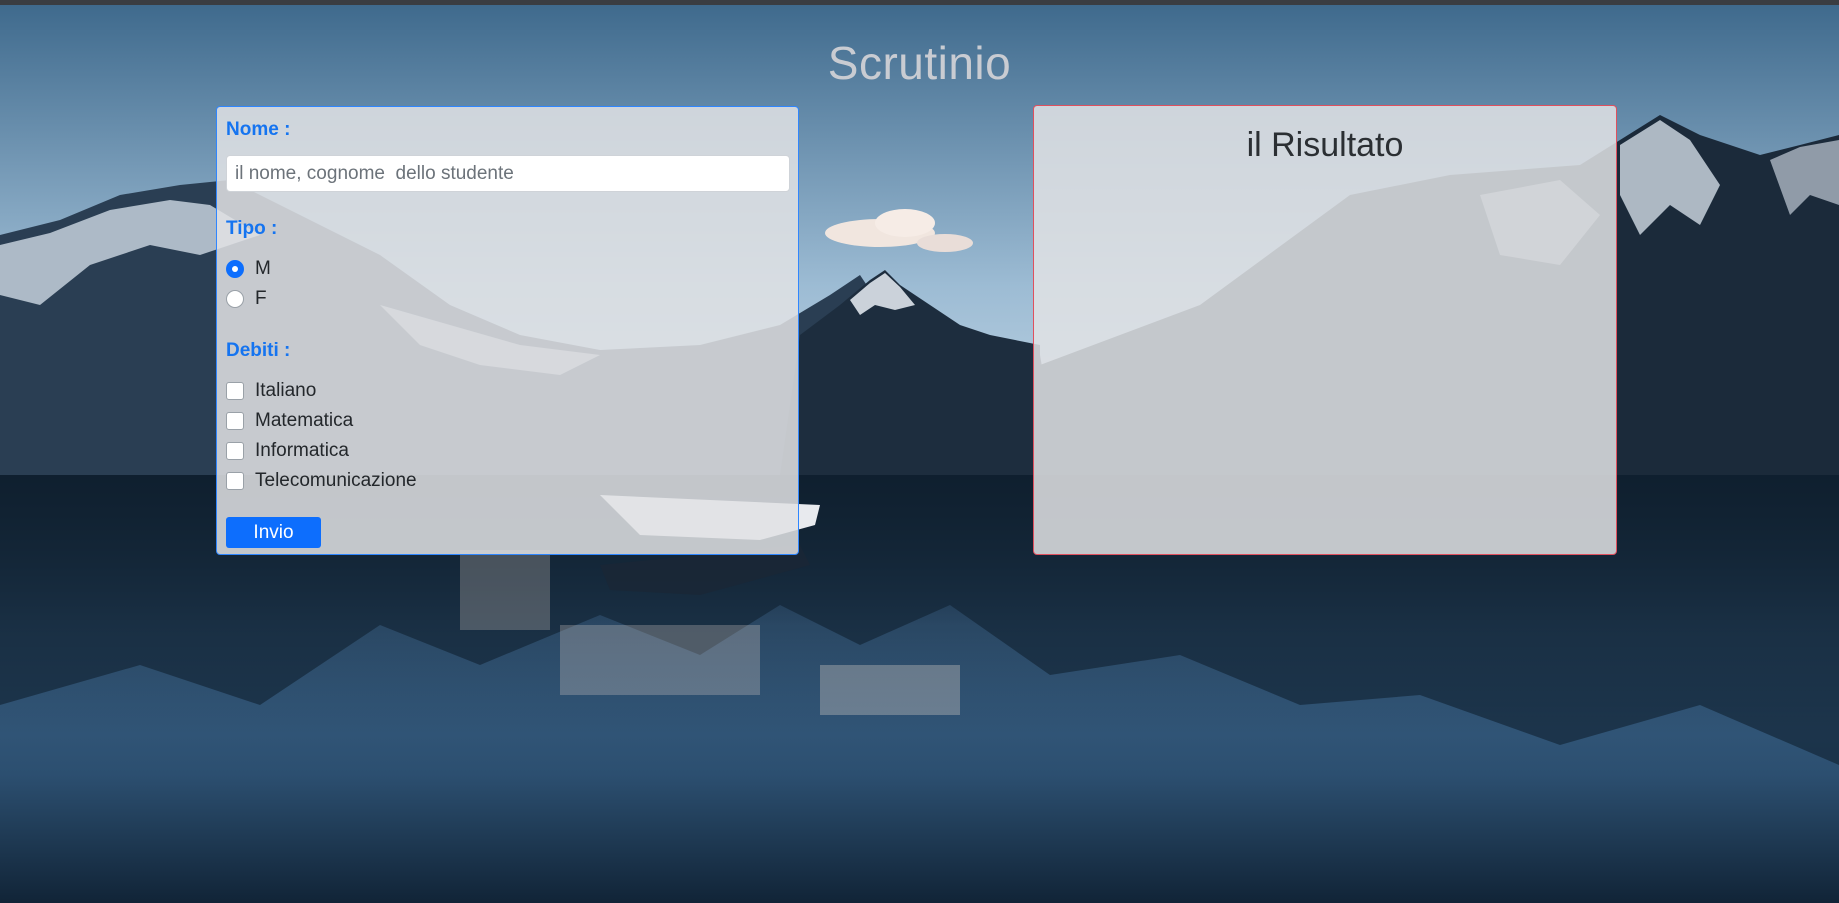  What do you see at coordinates (273, 532) in the screenshot?
I see `submit-button: Invio` at bounding box center [273, 532].